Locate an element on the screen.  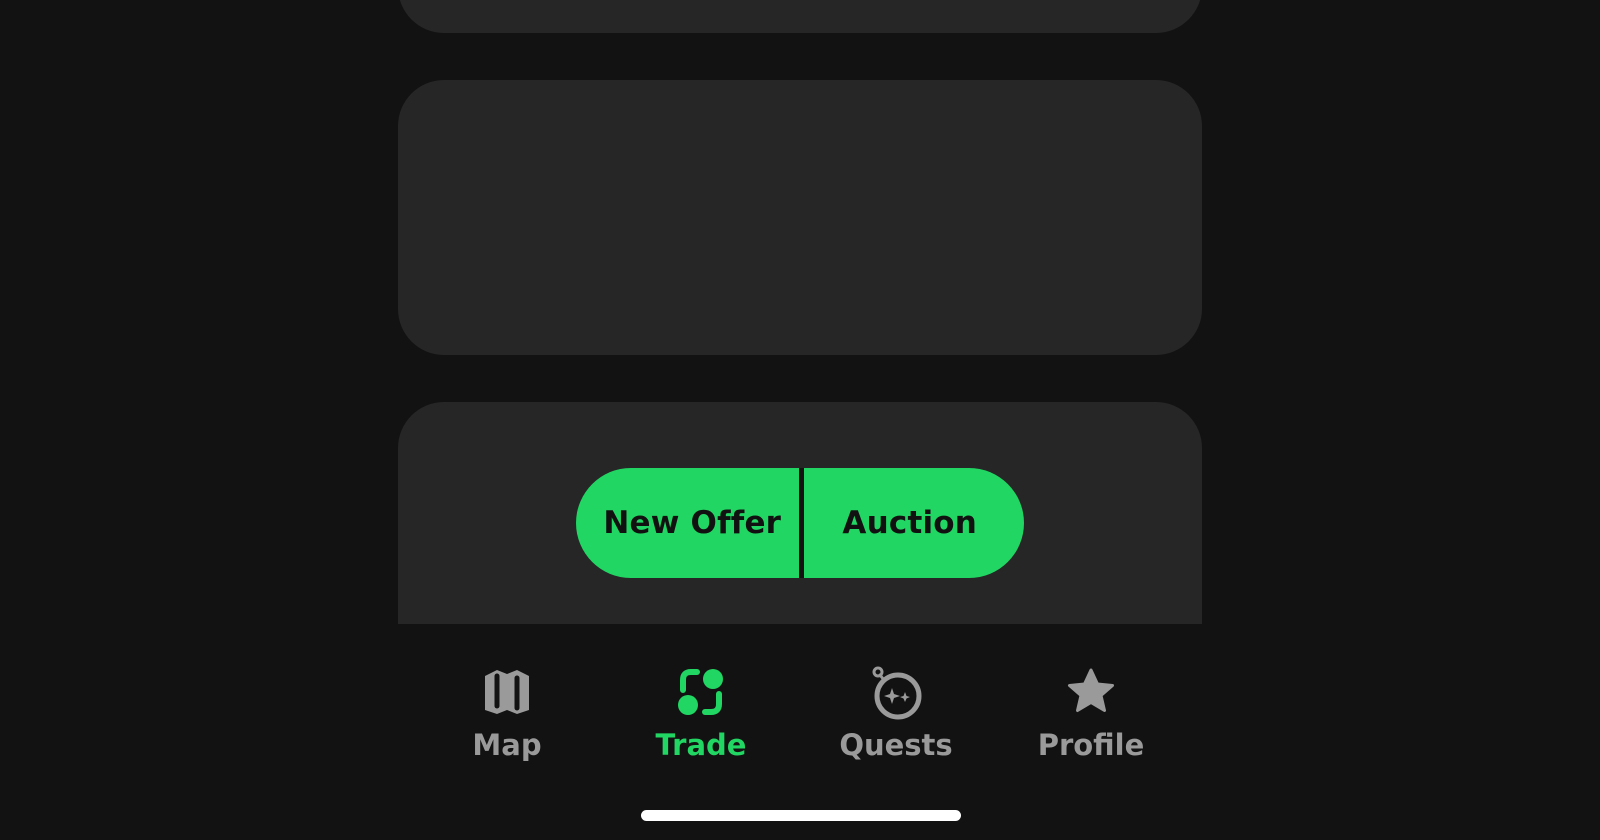
tab-label: Profile is located at coordinates (1091, 745).